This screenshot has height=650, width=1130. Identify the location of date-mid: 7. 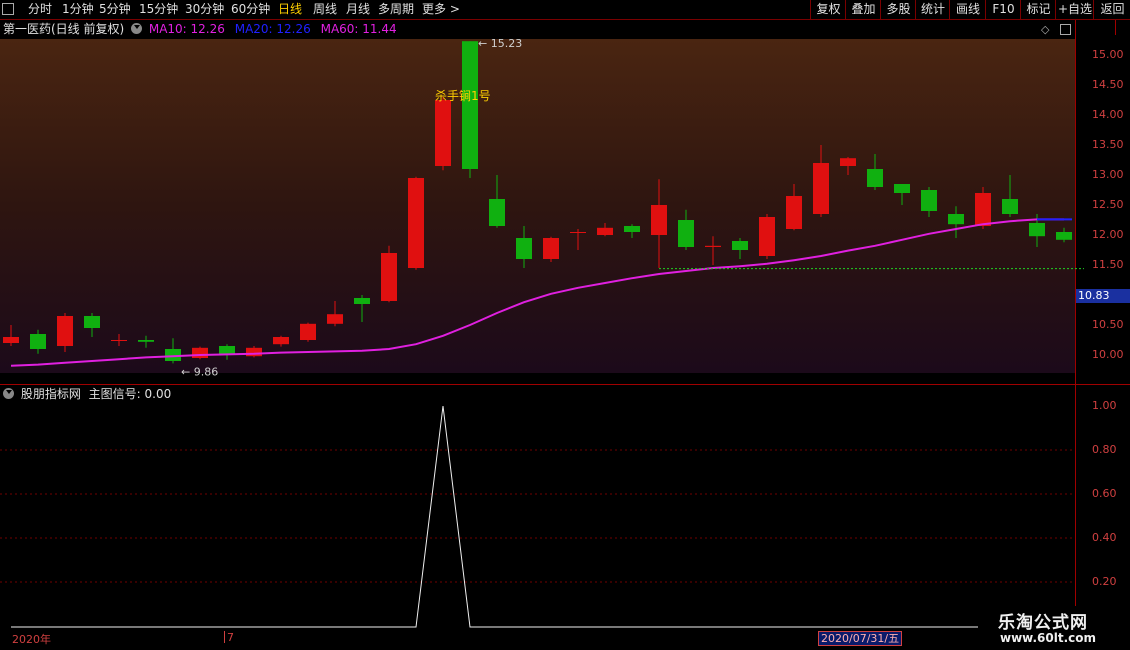
(230, 637).